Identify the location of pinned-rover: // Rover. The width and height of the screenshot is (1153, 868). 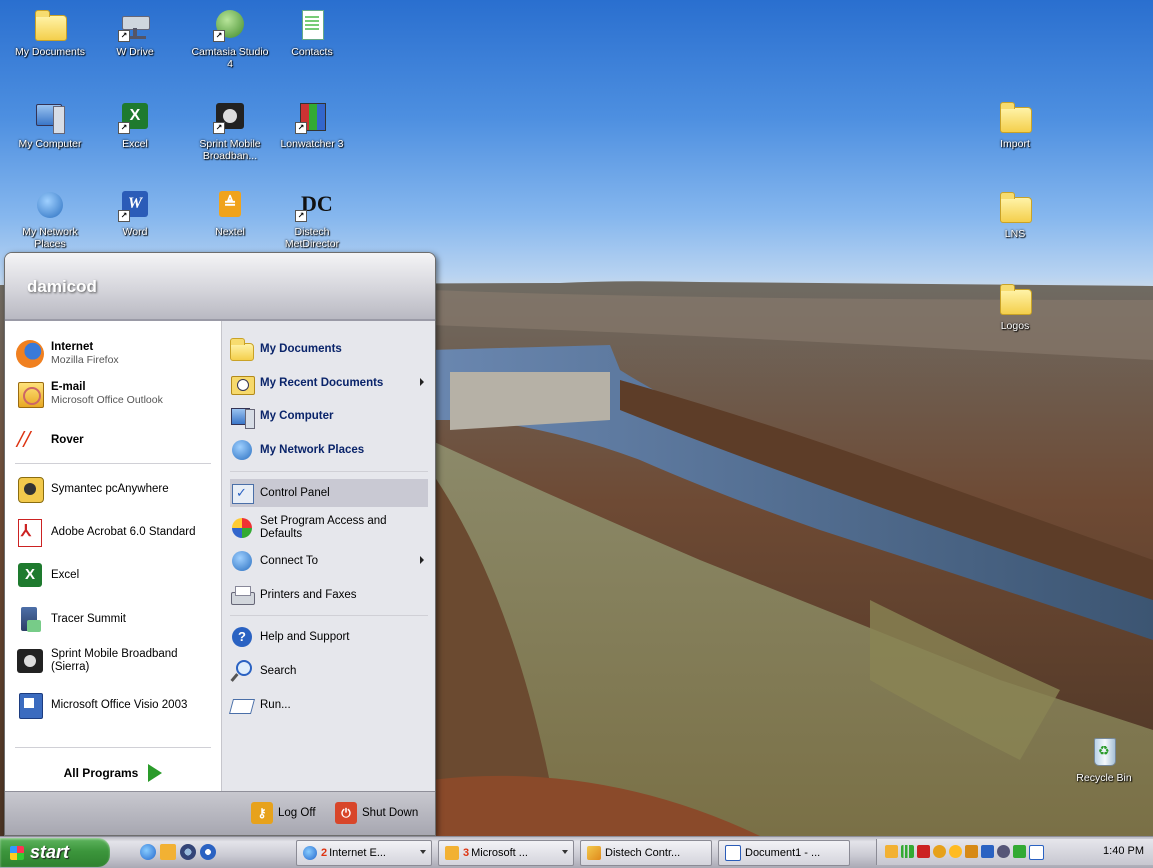
(115, 440).